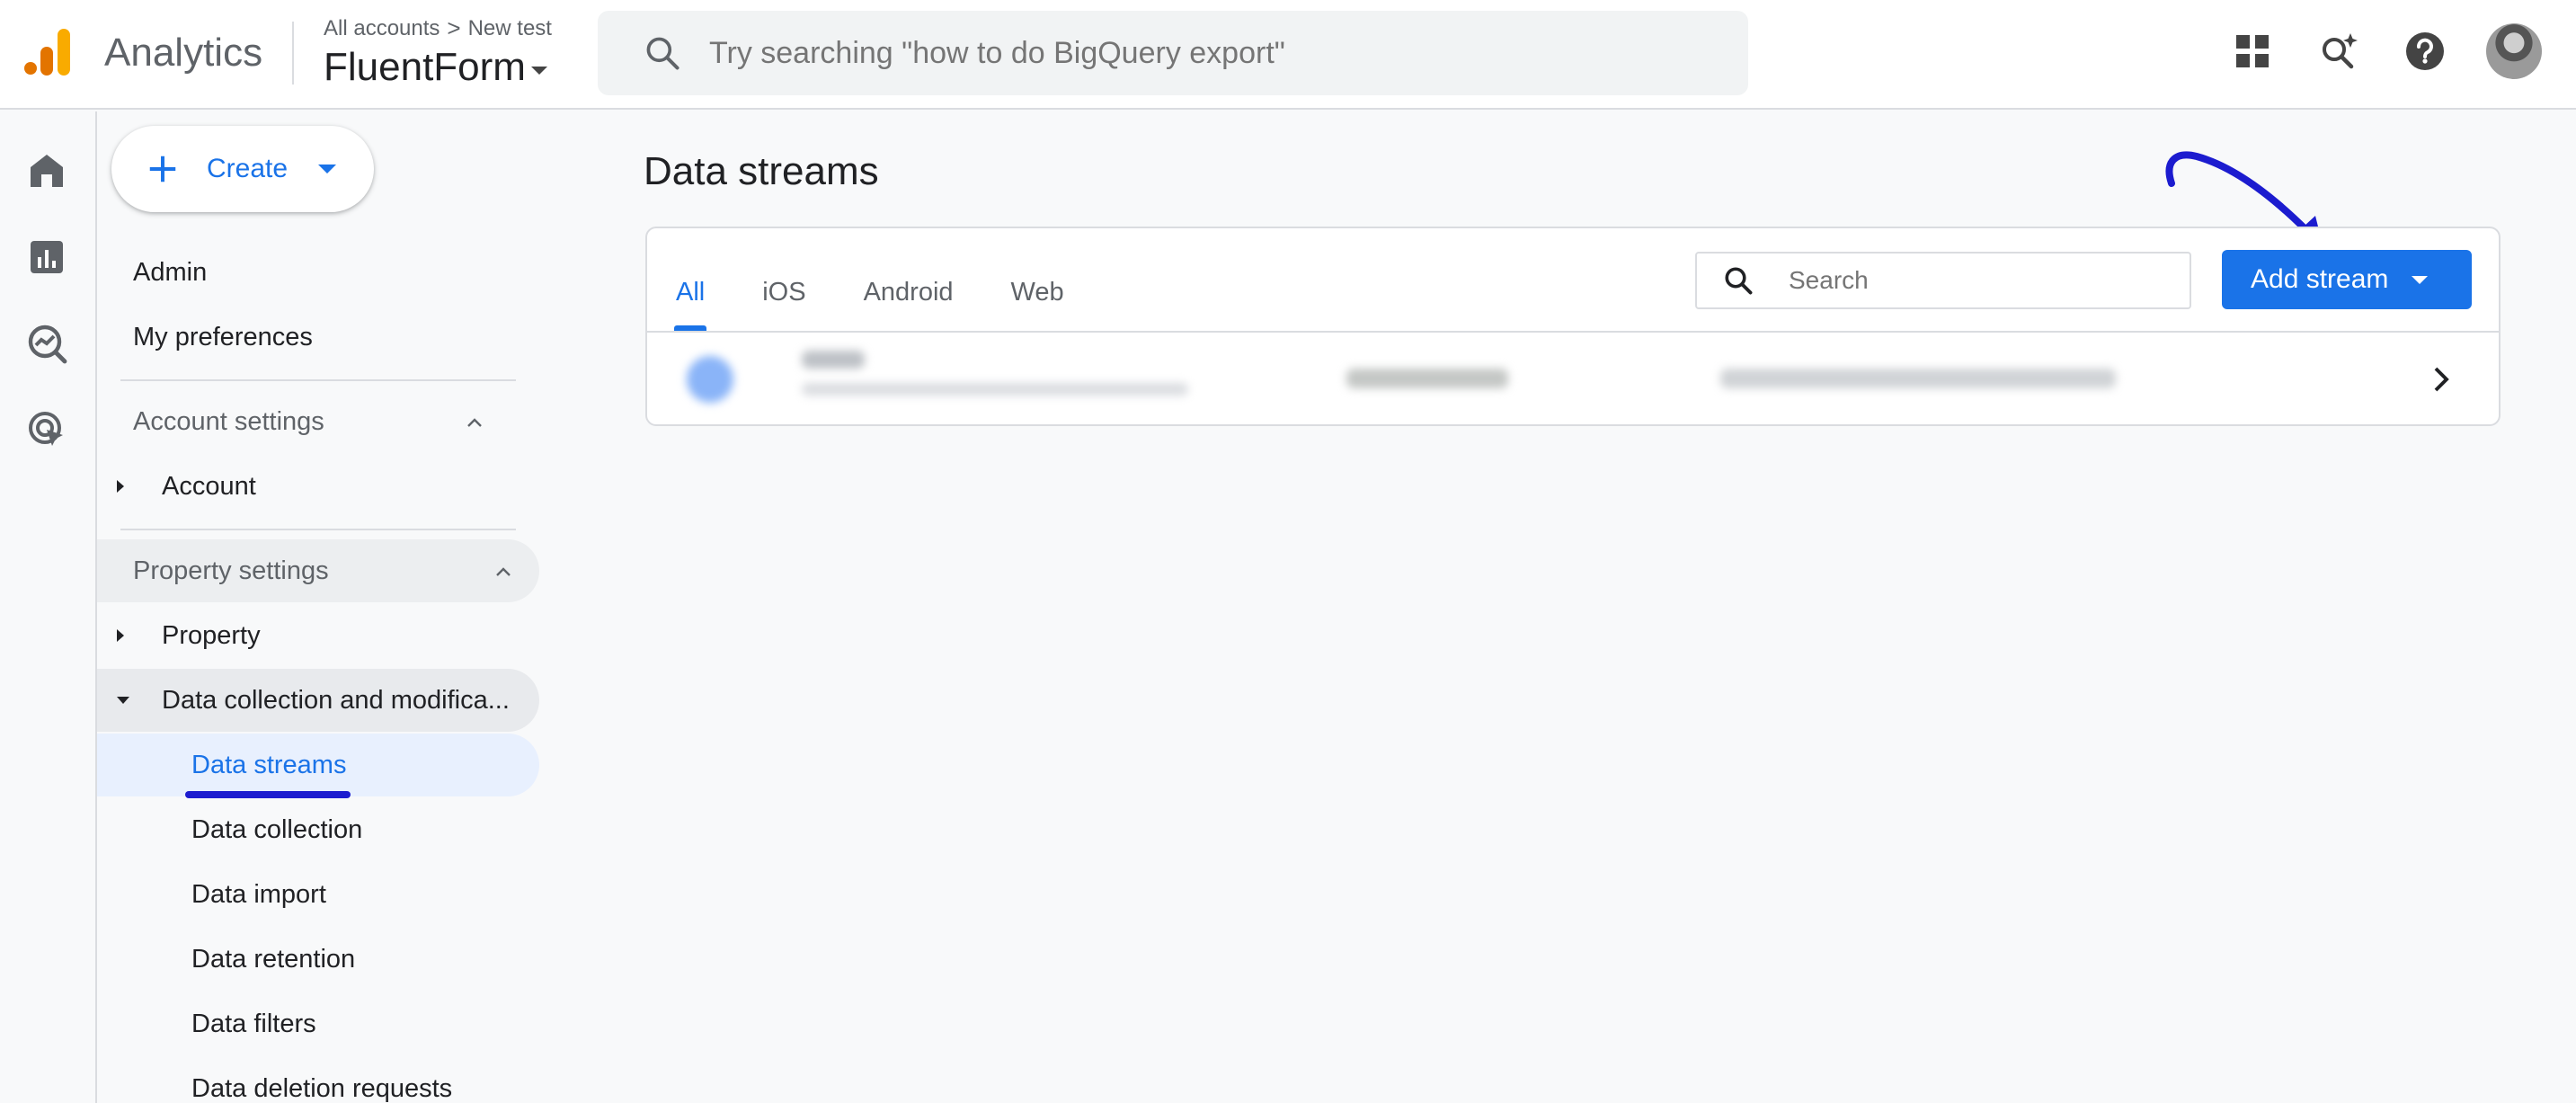 Image resolution: width=2576 pixels, height=1103 pixels. I want to click on stream-platform-icon, so click(710, 379).